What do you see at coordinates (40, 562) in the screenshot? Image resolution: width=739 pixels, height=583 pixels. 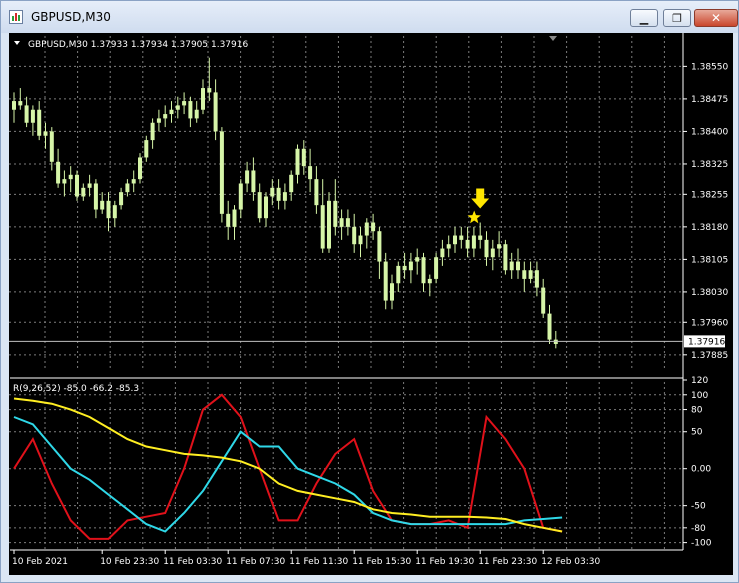 I see `time-tick-label: 10 Feb 2021` at bounding box center [40, 562].